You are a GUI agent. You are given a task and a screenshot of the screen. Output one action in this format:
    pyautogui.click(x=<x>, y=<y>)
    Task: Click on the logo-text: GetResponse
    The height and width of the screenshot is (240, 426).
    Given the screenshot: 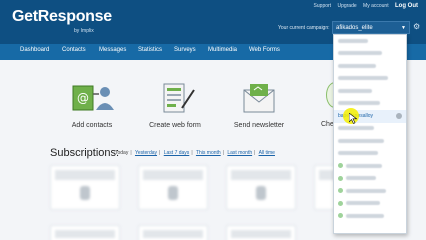 What is the action you would take?
    pyautogui.click(x=62, y=16)
    